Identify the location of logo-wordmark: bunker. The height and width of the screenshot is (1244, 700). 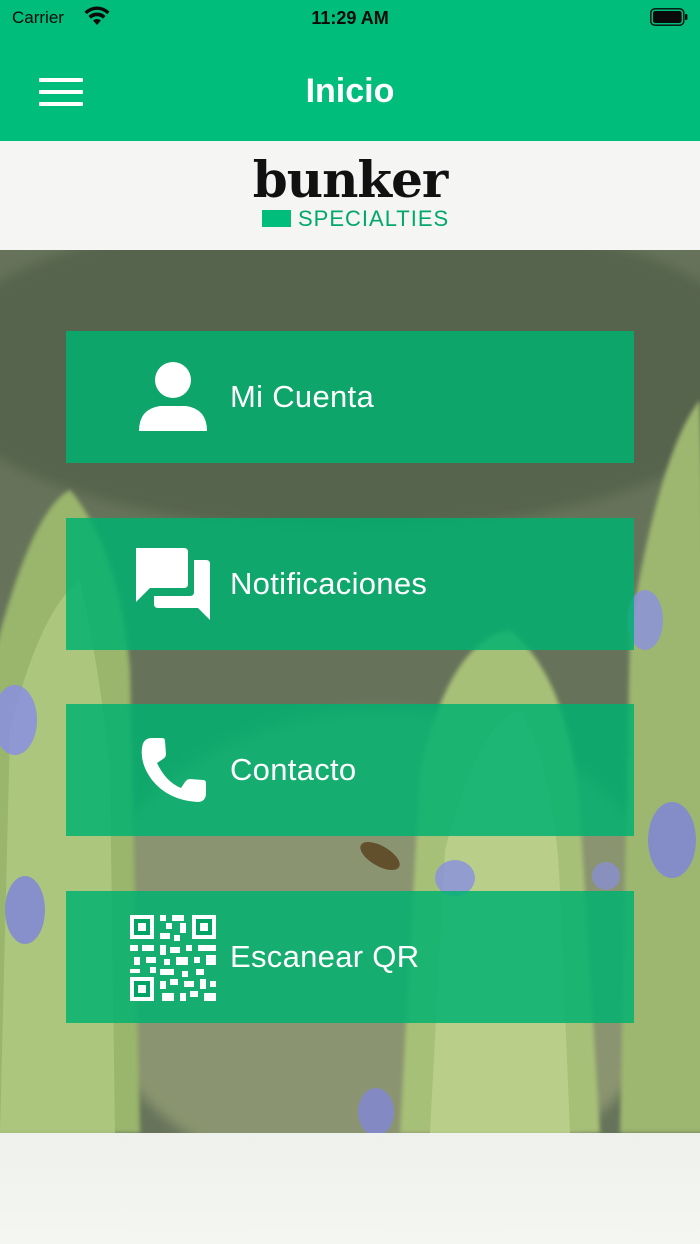
(350, 179).